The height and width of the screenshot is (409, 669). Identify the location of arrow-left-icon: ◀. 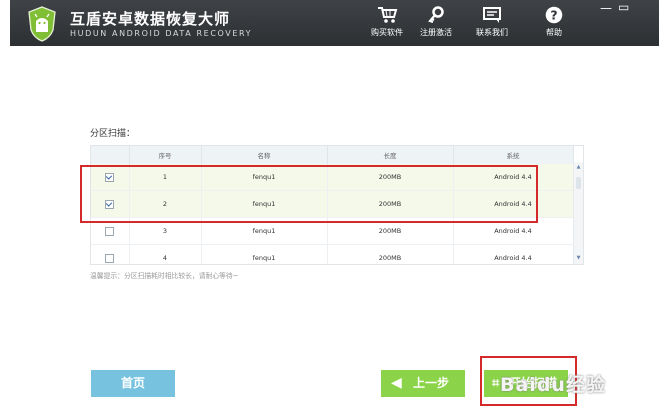
(396, 383).